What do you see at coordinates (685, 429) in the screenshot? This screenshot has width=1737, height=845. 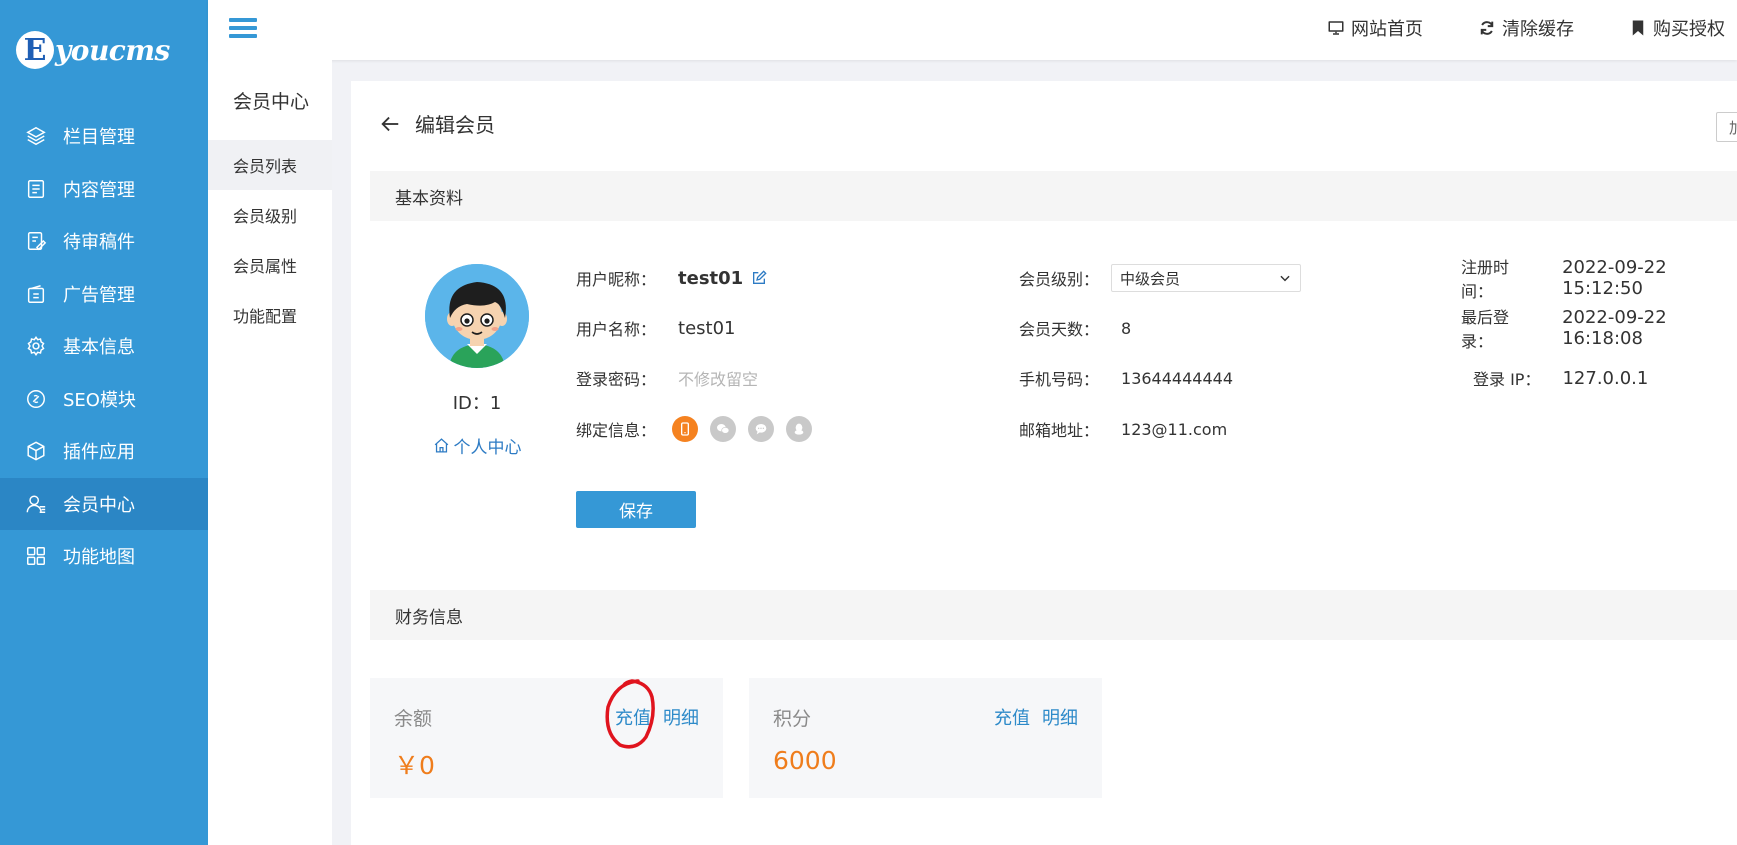 I see `mobile-bind-icon` at bounding box center [685, 429].